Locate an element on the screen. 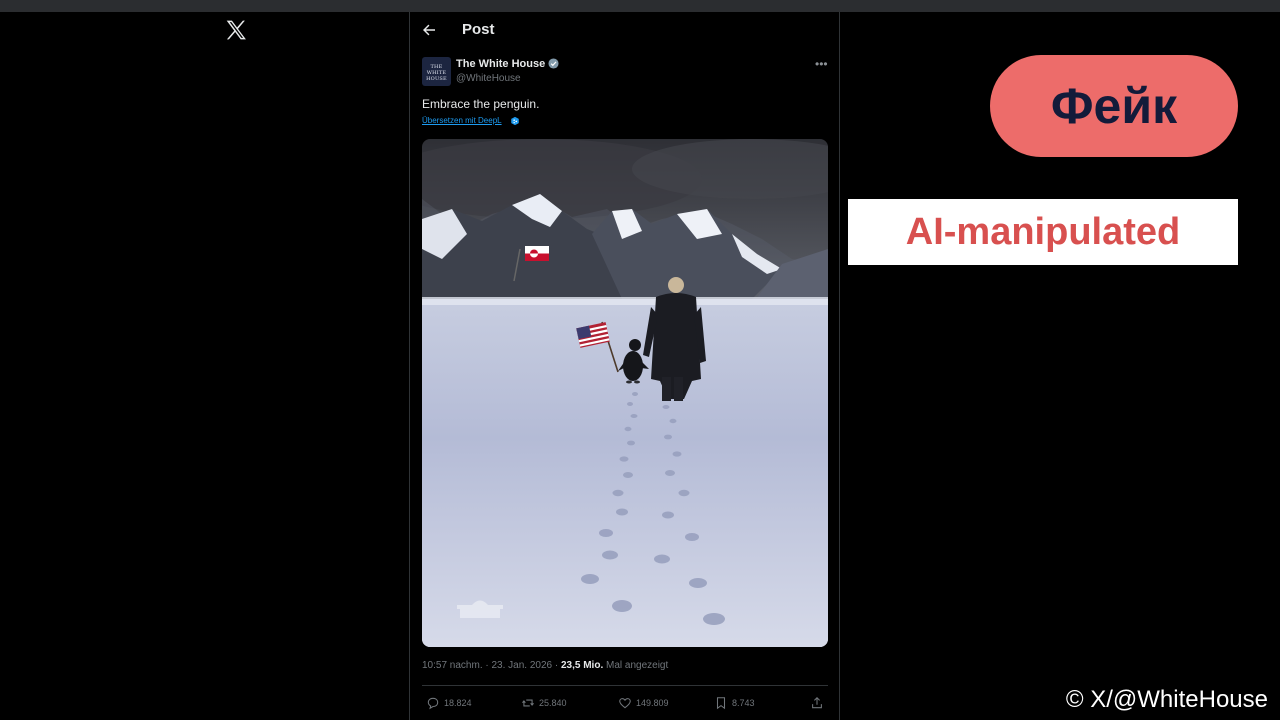  view-count-label: Mal angezeigt is located at coordinates (637, 665).